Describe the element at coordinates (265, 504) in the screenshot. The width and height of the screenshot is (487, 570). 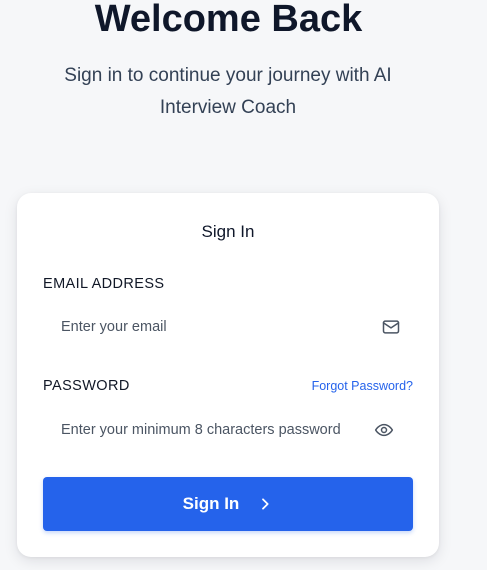
I see `chevron-right-icon` at that location.